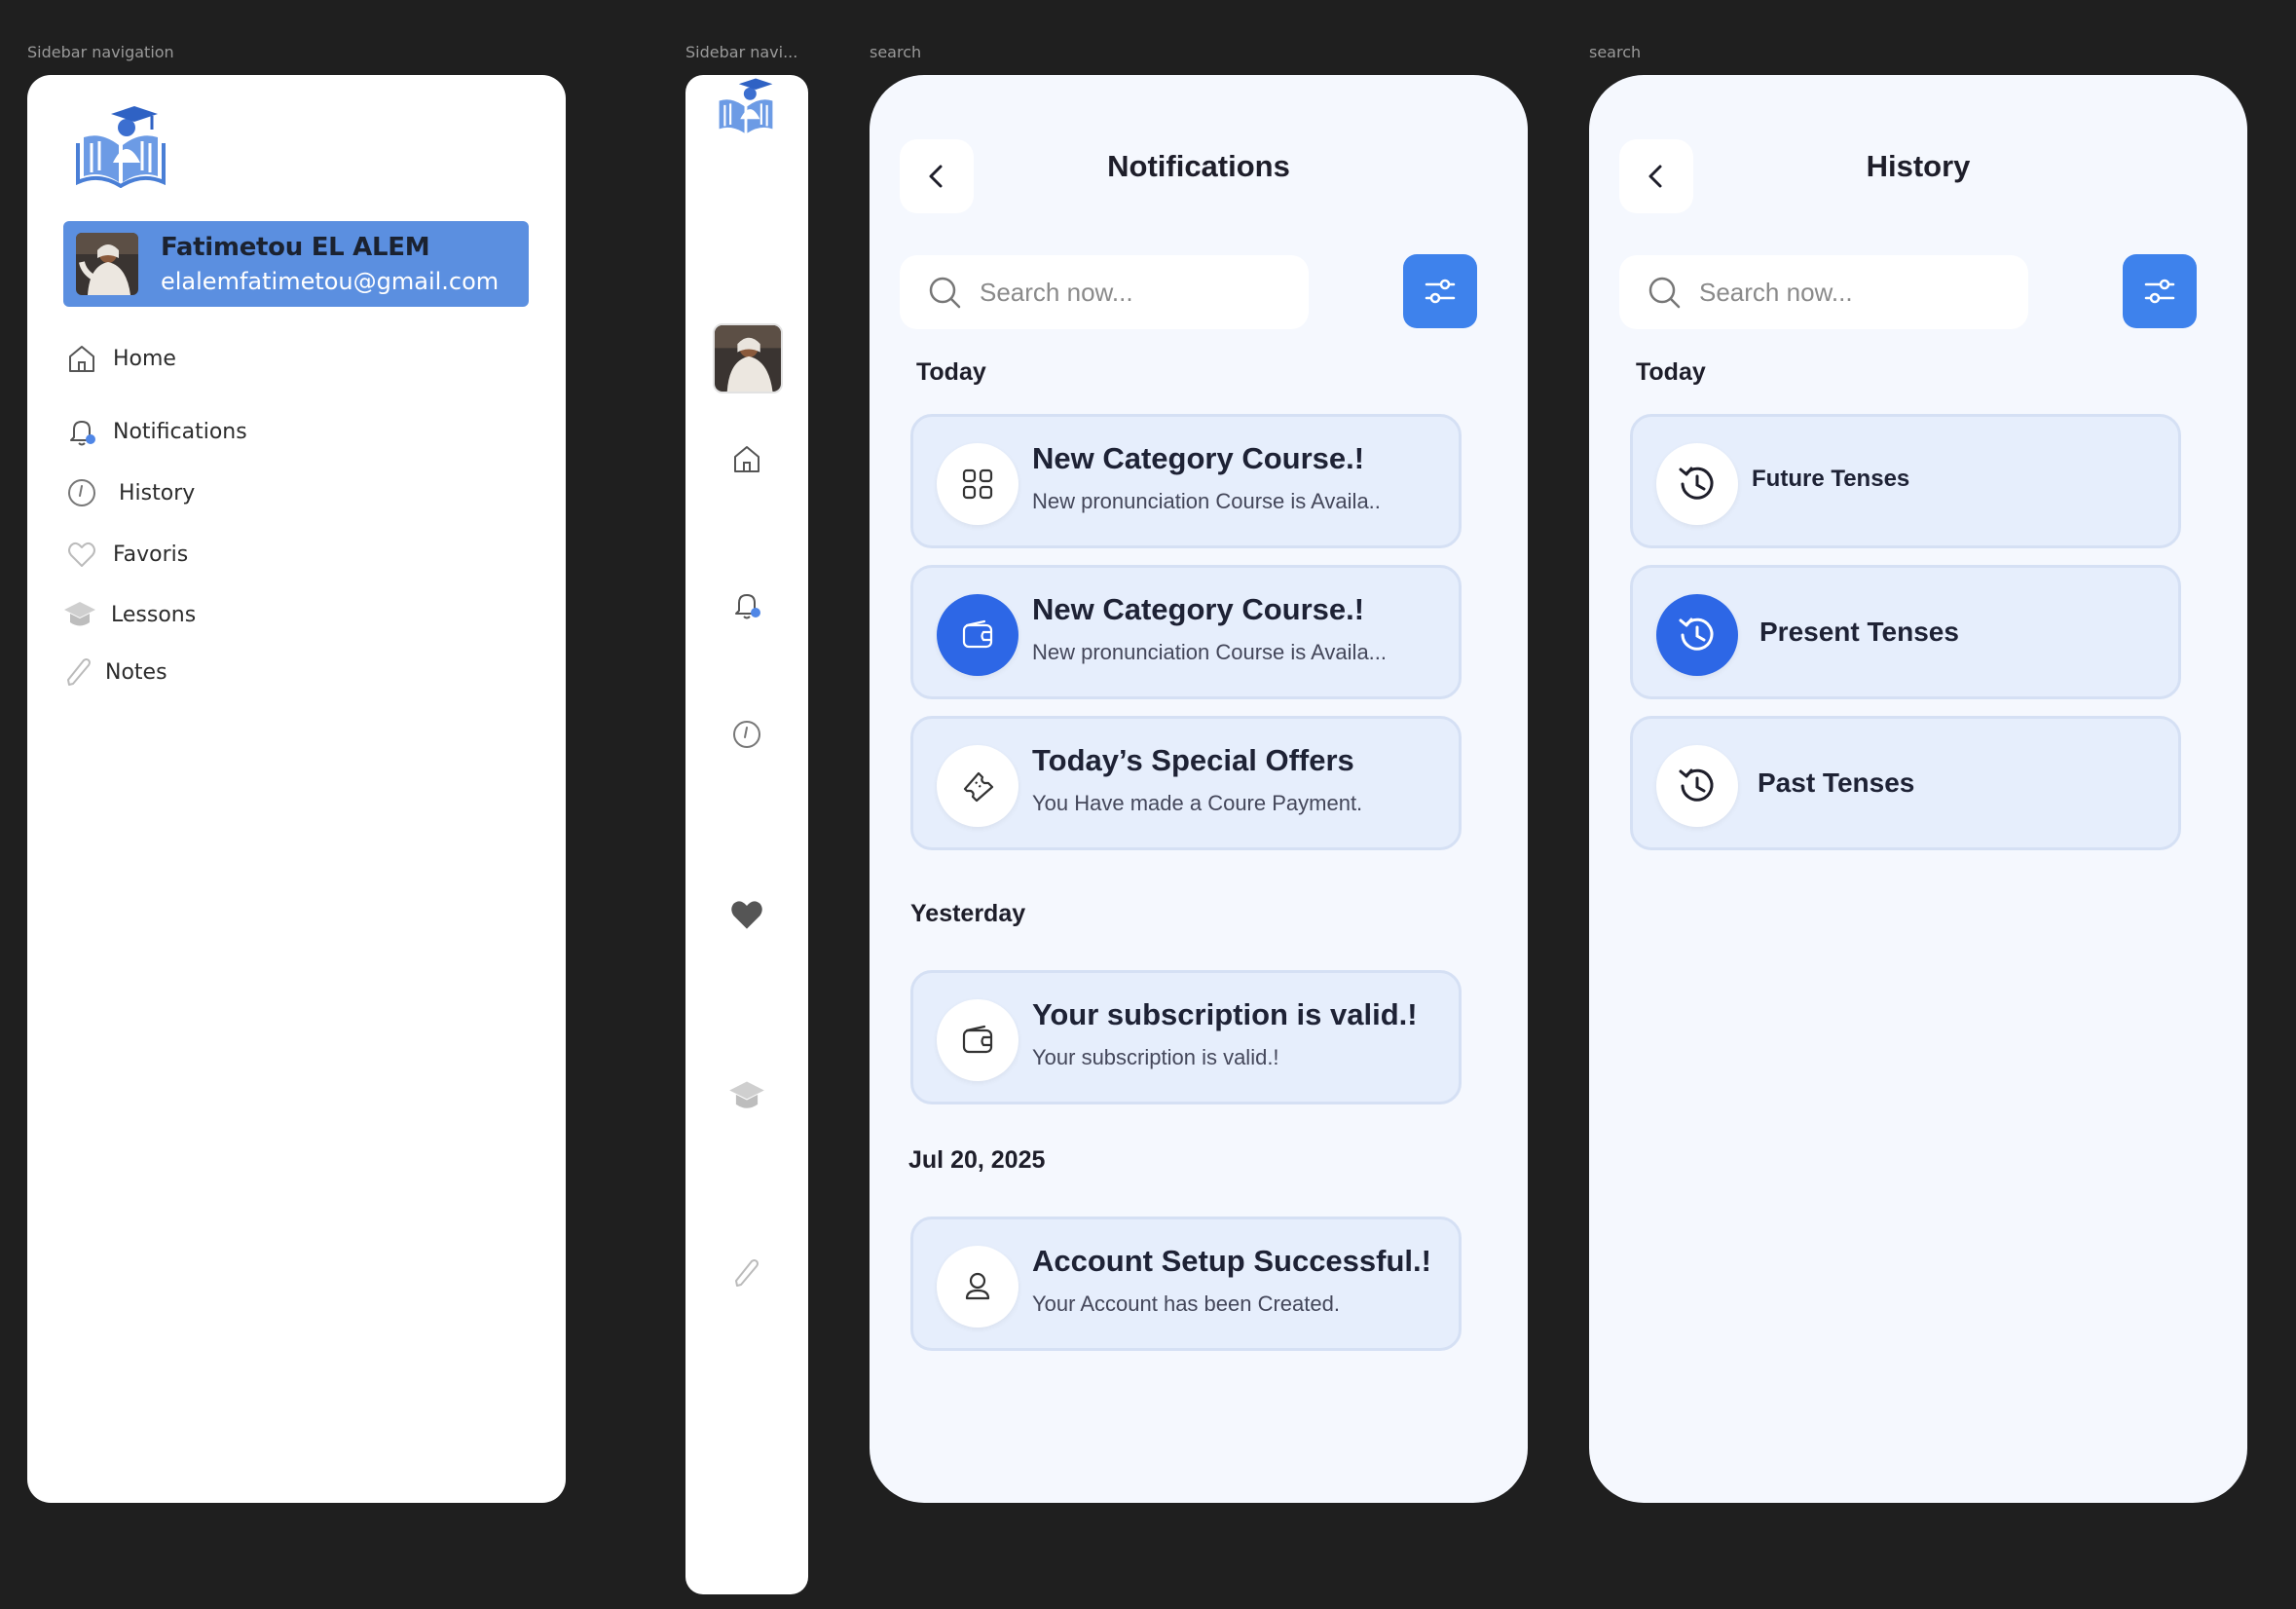 The height and width of the screenshot is (1609, 2296). What do you see at coordinates (1232, 1261) in the screenshot?
I see `notification-title: Account Setup Successful.!` at bounding box center [1232, 1261].